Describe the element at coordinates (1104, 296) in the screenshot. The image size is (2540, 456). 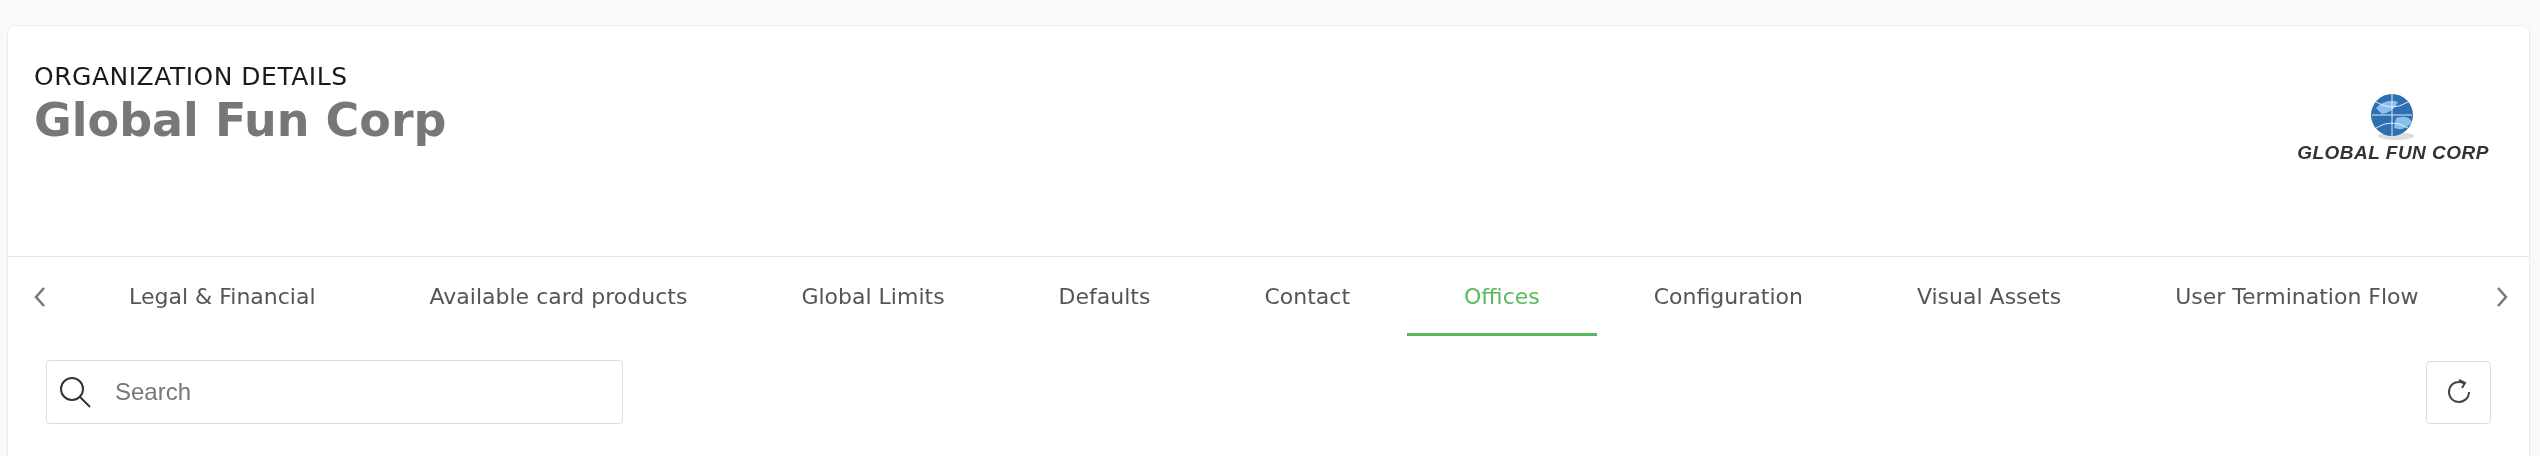
I see `tab: Defaults` at that location.